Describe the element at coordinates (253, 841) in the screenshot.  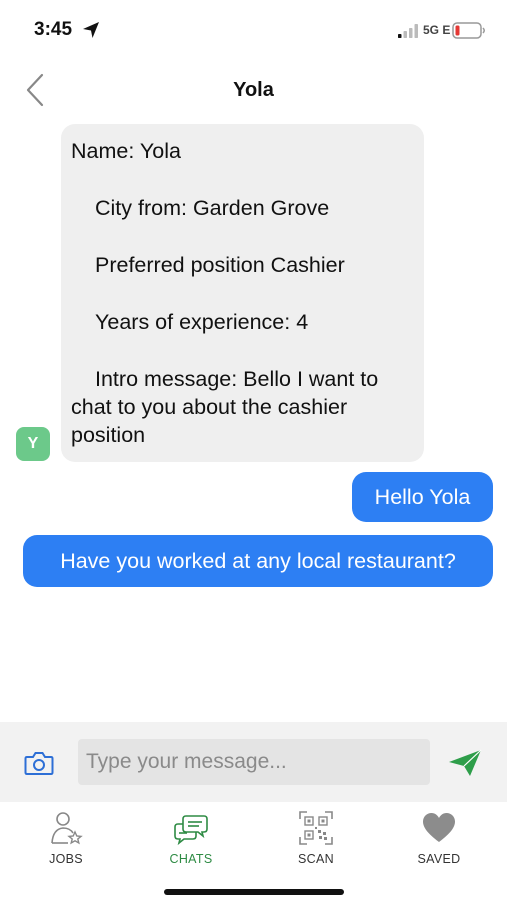
I see `bottom-tab-bar: JOBS CHATS SCAN SAVED` at that location.